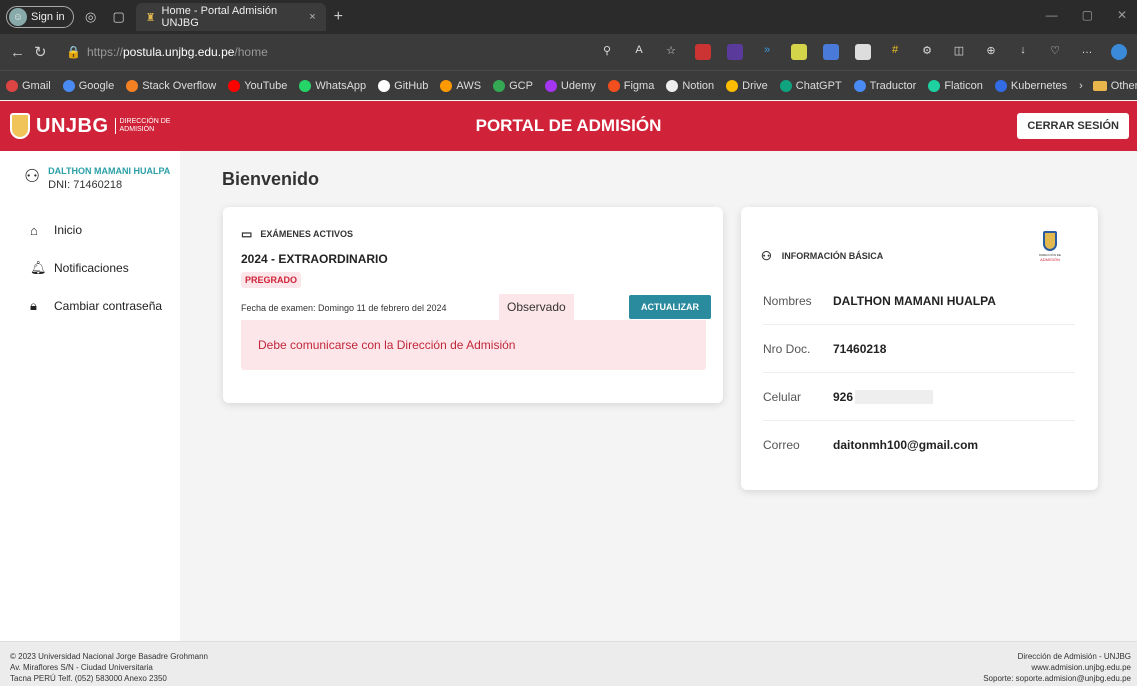 The height and width of the screenshot is (686, 1137). What do you see at coordinates (536, 307) in the screenshot?
I see `status-badge: Observado` at bounding box center [536, 307].